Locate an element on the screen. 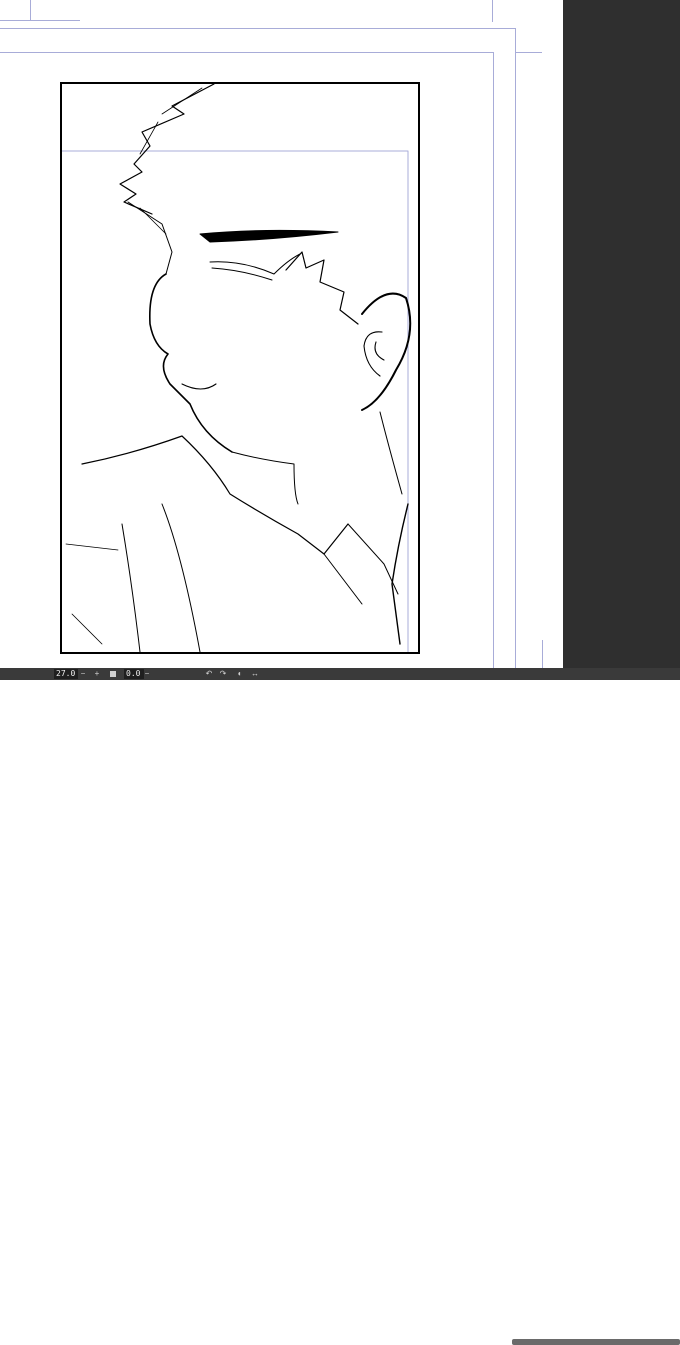  flip-icon: ↔ is located at coordinates (255, 674).